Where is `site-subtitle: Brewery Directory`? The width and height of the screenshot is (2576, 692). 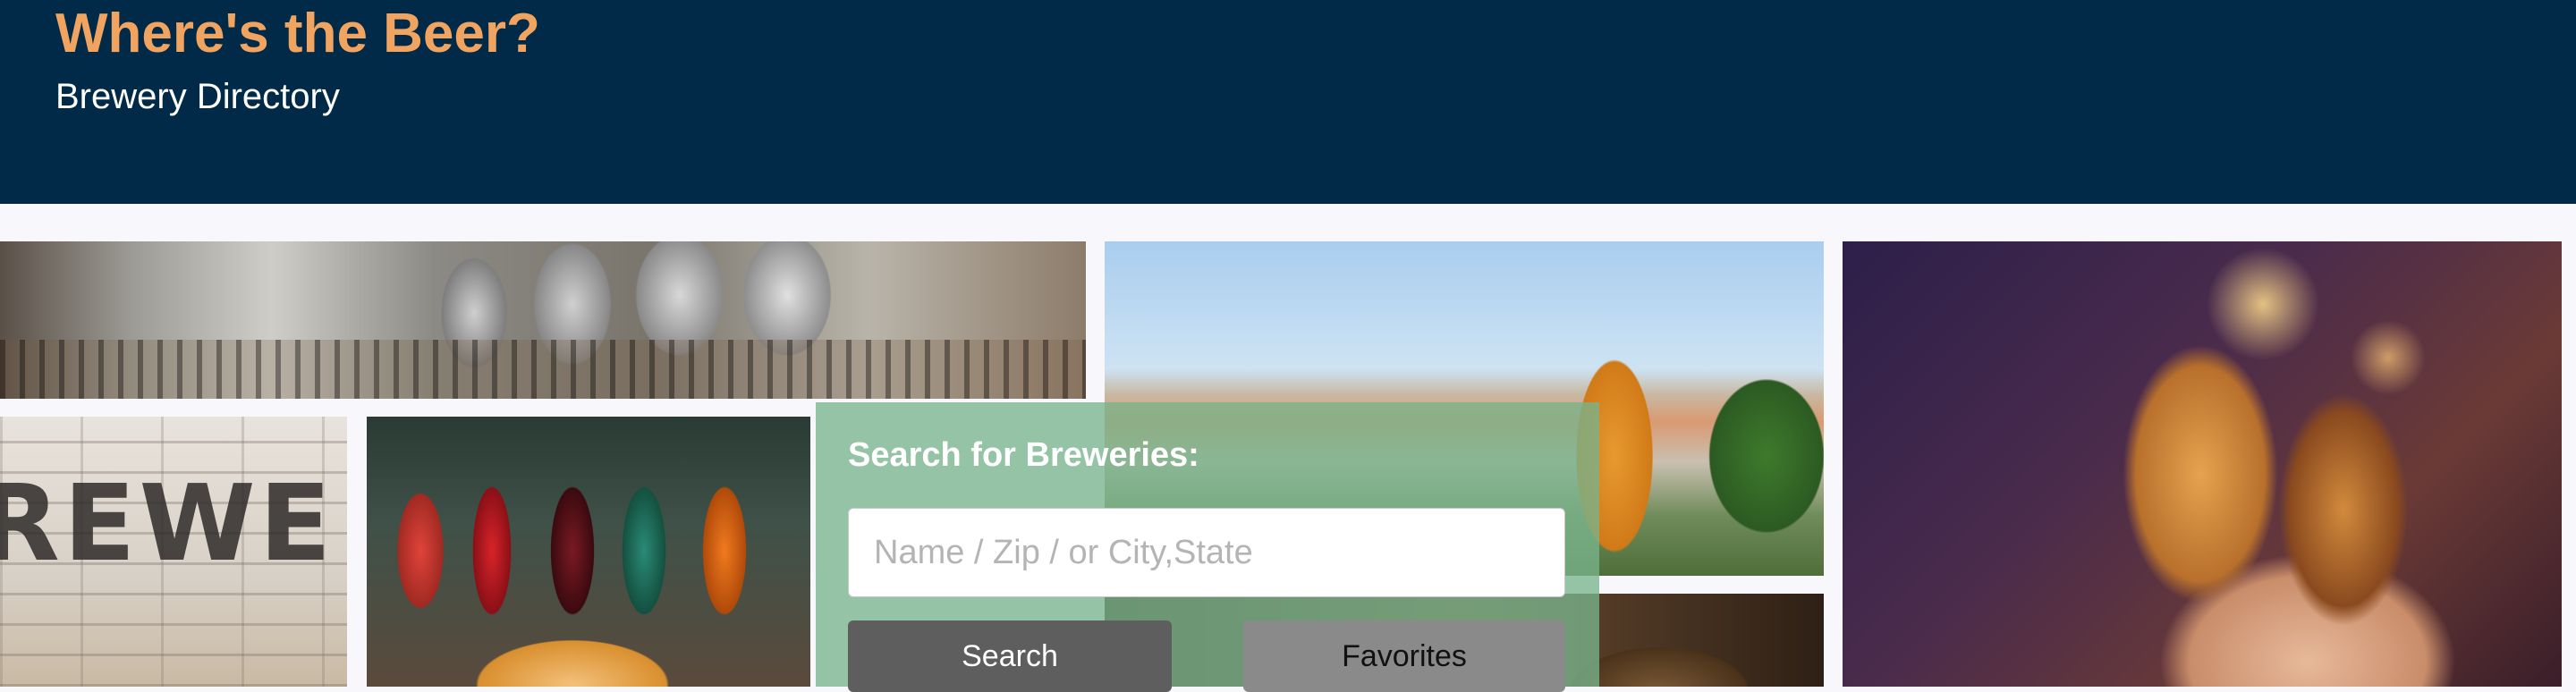
site-subtitle: Brewery Directory is located at coordinates (197, 97).